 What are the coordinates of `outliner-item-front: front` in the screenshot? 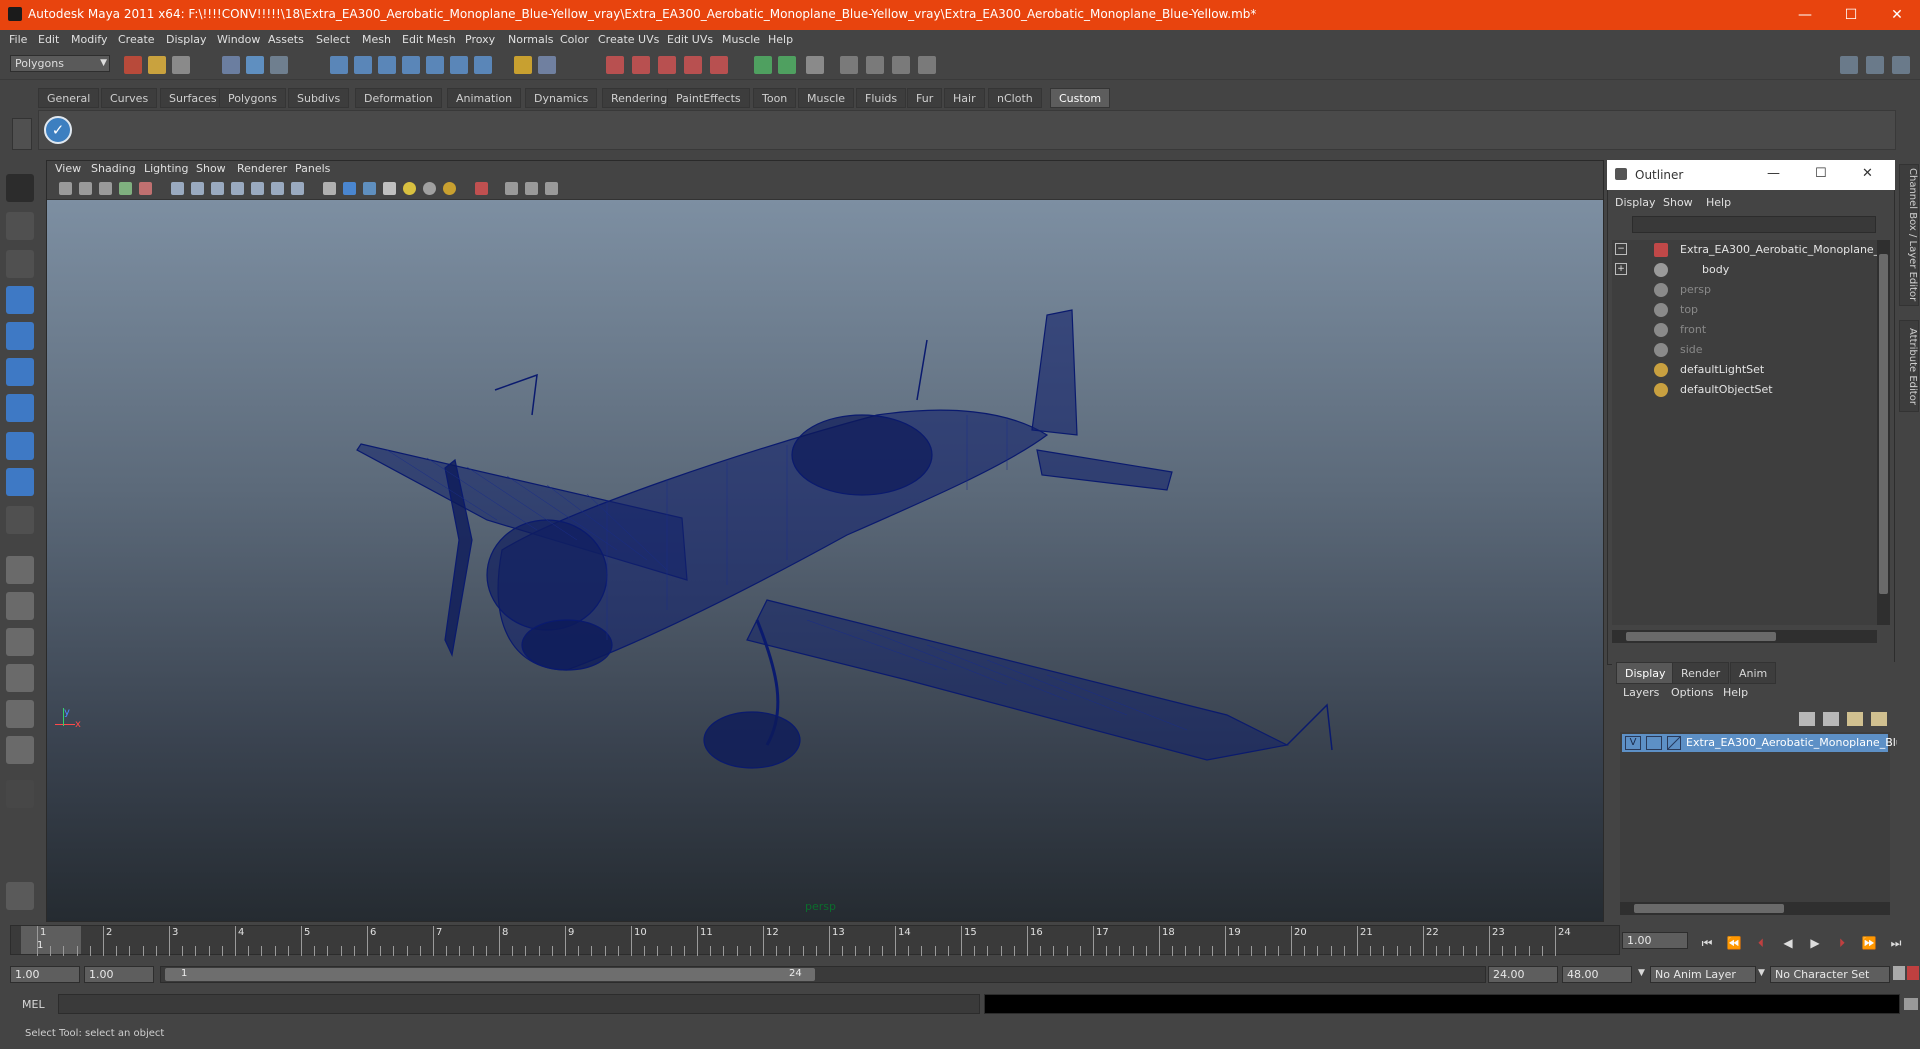 It's located at (1744, 330).